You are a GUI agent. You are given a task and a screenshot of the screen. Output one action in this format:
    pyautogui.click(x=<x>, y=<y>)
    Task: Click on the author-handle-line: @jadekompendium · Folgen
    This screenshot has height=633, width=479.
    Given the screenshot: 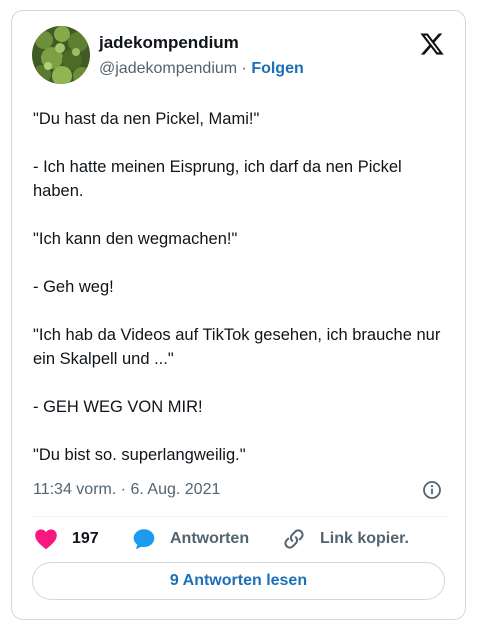 What is the action you would take?
    pyautogui.click(x=201, y=69)
    